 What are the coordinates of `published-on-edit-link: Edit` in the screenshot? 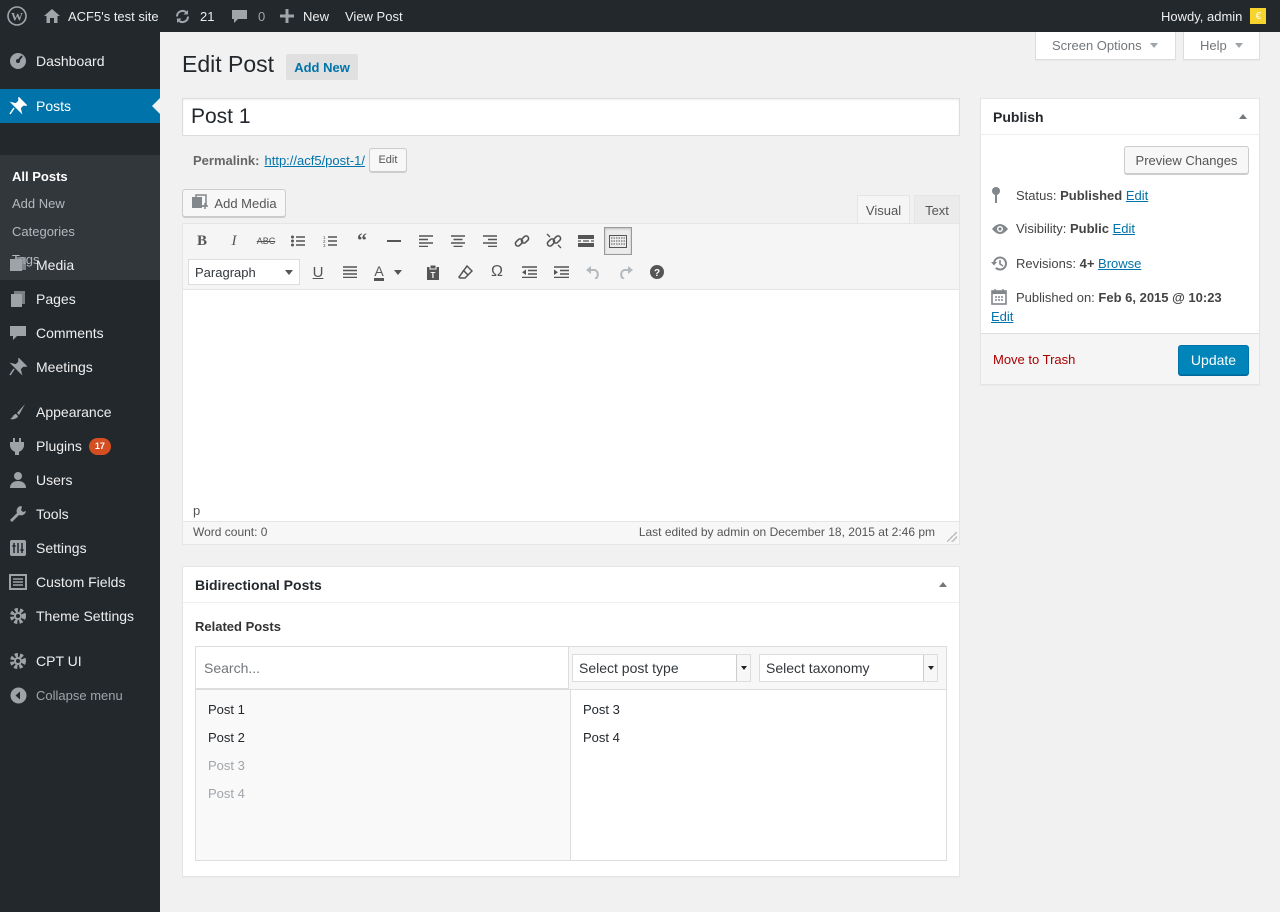 It's located at (1002, 316).